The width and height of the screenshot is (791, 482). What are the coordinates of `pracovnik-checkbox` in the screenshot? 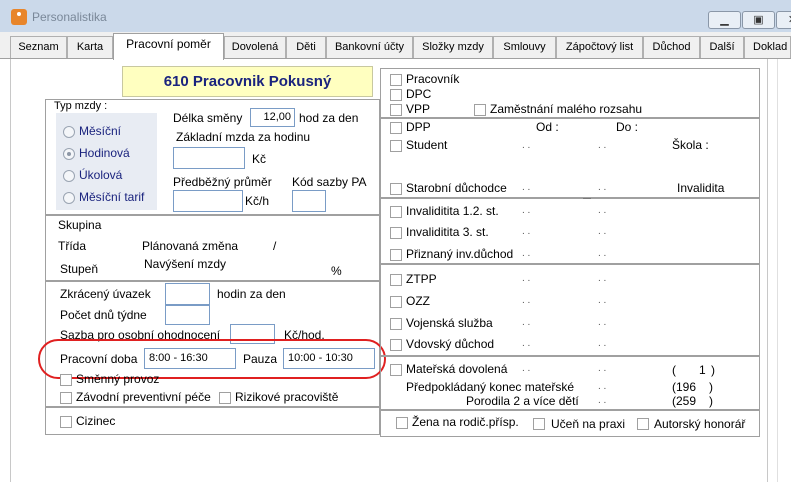 It's located at (396, 80).